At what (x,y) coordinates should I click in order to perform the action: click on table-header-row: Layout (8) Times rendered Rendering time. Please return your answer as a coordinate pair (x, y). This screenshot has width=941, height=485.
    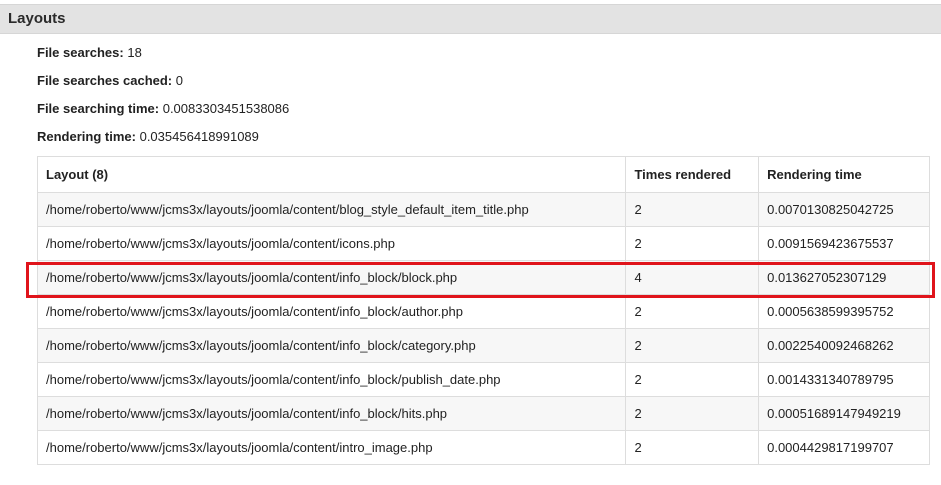
    Looking at the image, I should click on (483, 174).